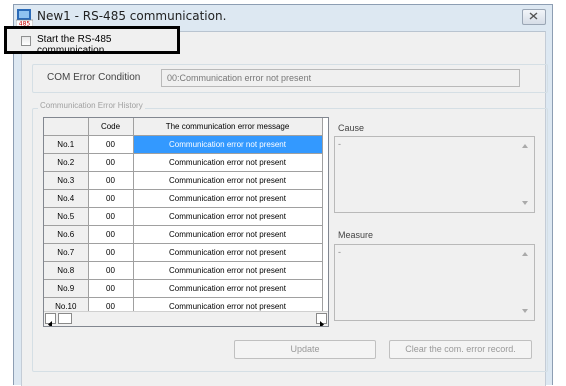 The width and height of the screenshot is (566, 386). Describe the element at coordinates (525, 174) in the screenshot. I see `cause-vertical-scrollbar` at that location.